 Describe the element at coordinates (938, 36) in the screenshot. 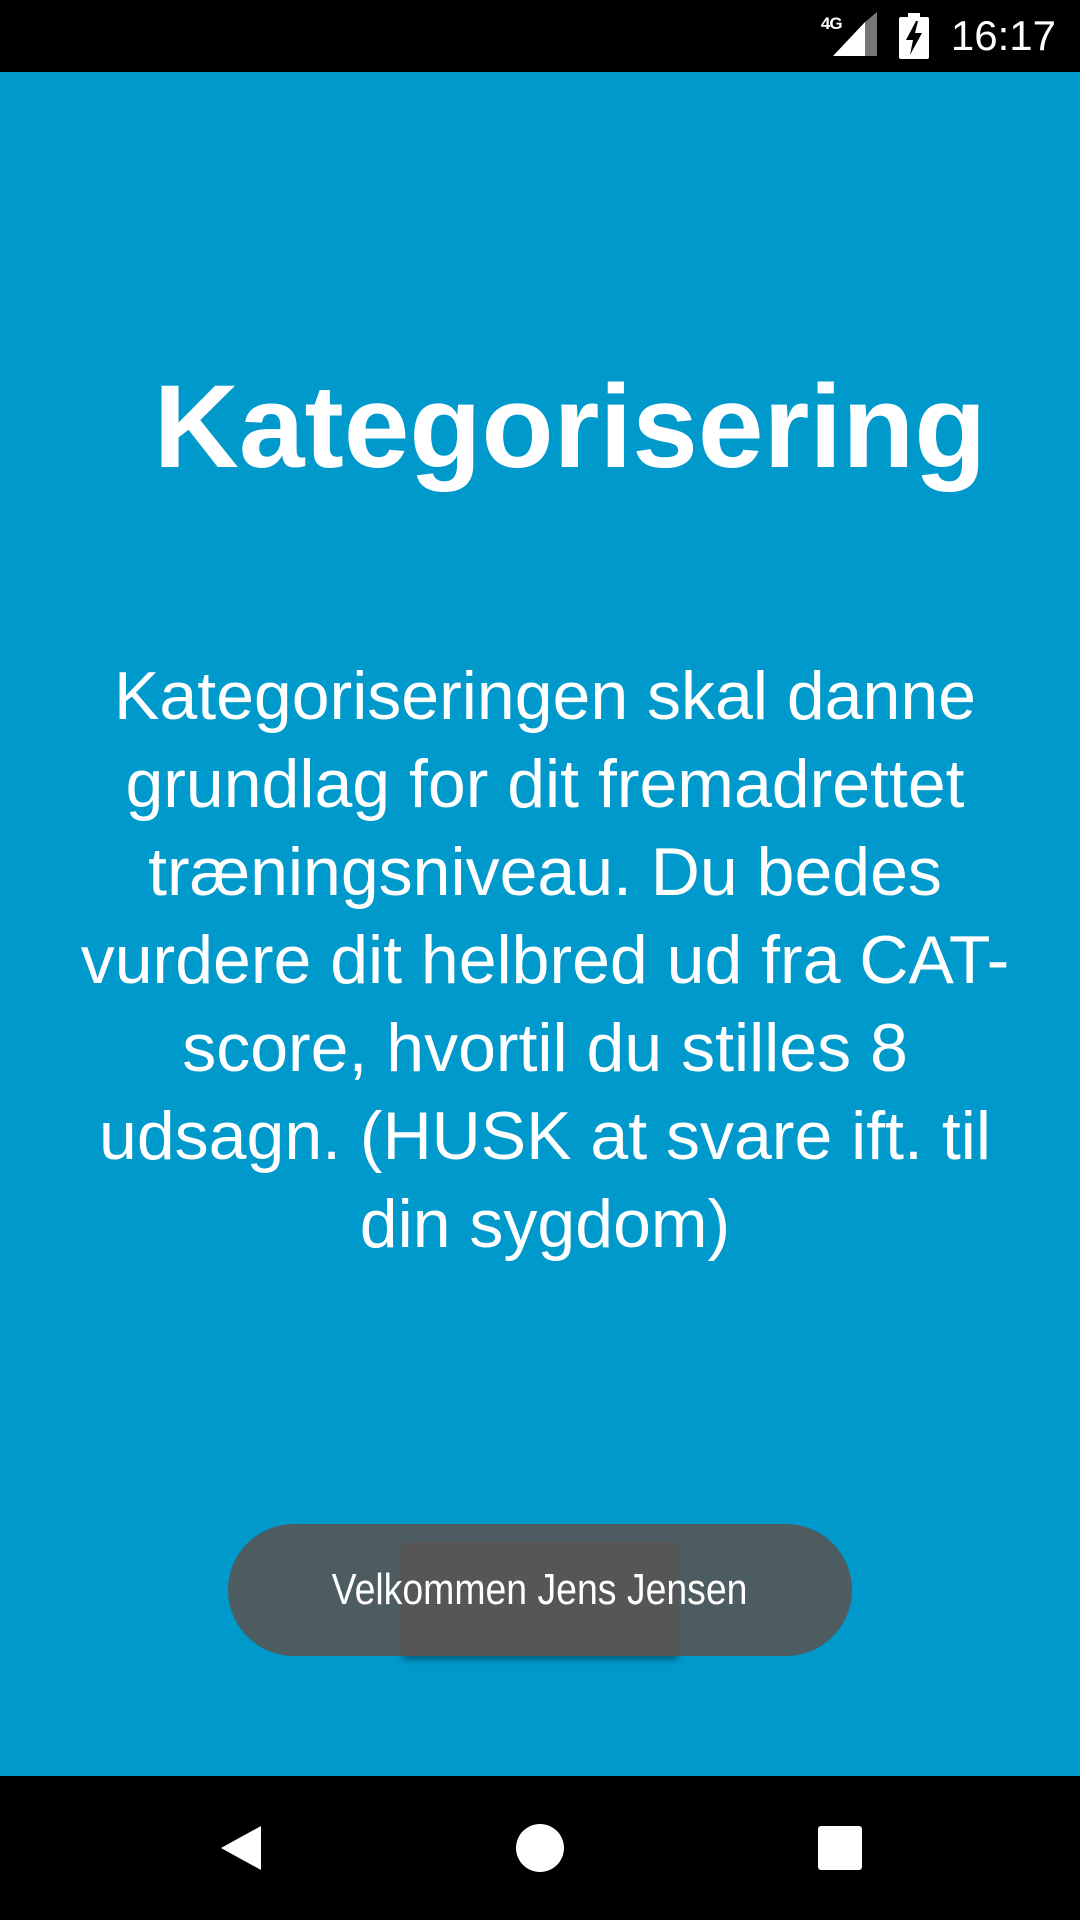

I see `status-icons: 4G 16:17` at that location.